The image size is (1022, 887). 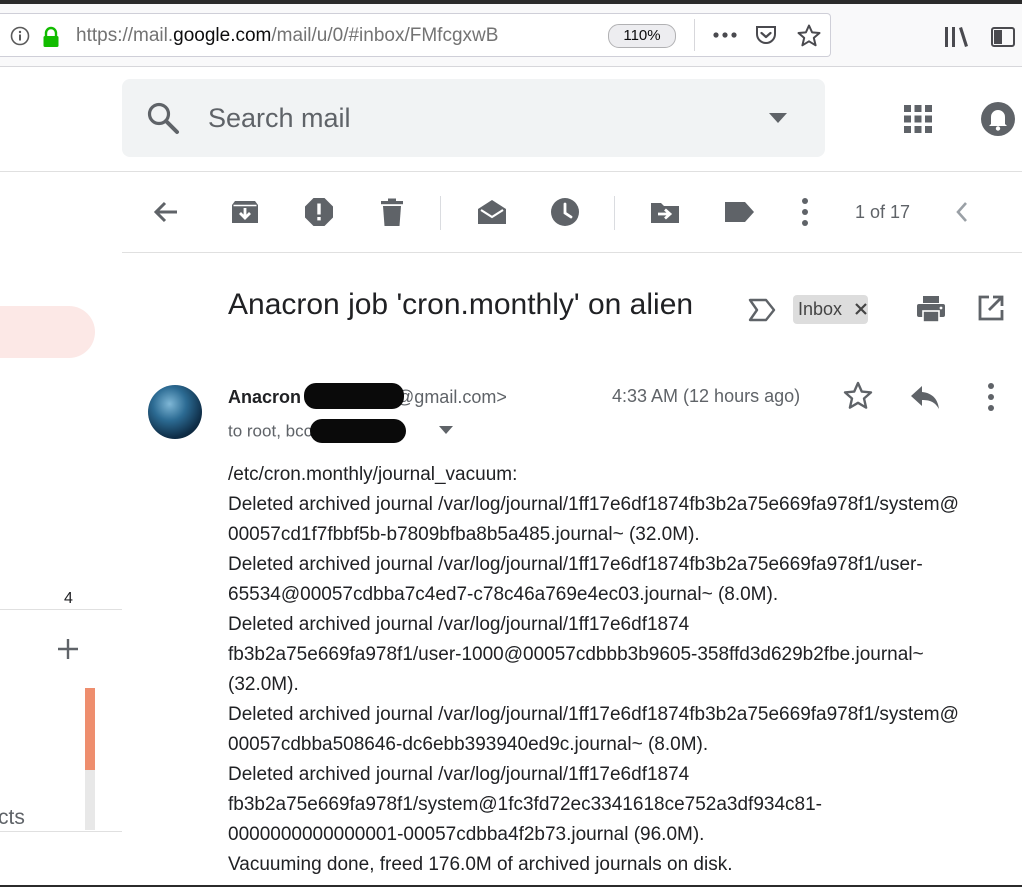 What do you see at coordinates (373, 474) in the screenshot?
I see `body-line: /etc/cron.monthly/journal_vacuum:` at bounding box center [373, 474].